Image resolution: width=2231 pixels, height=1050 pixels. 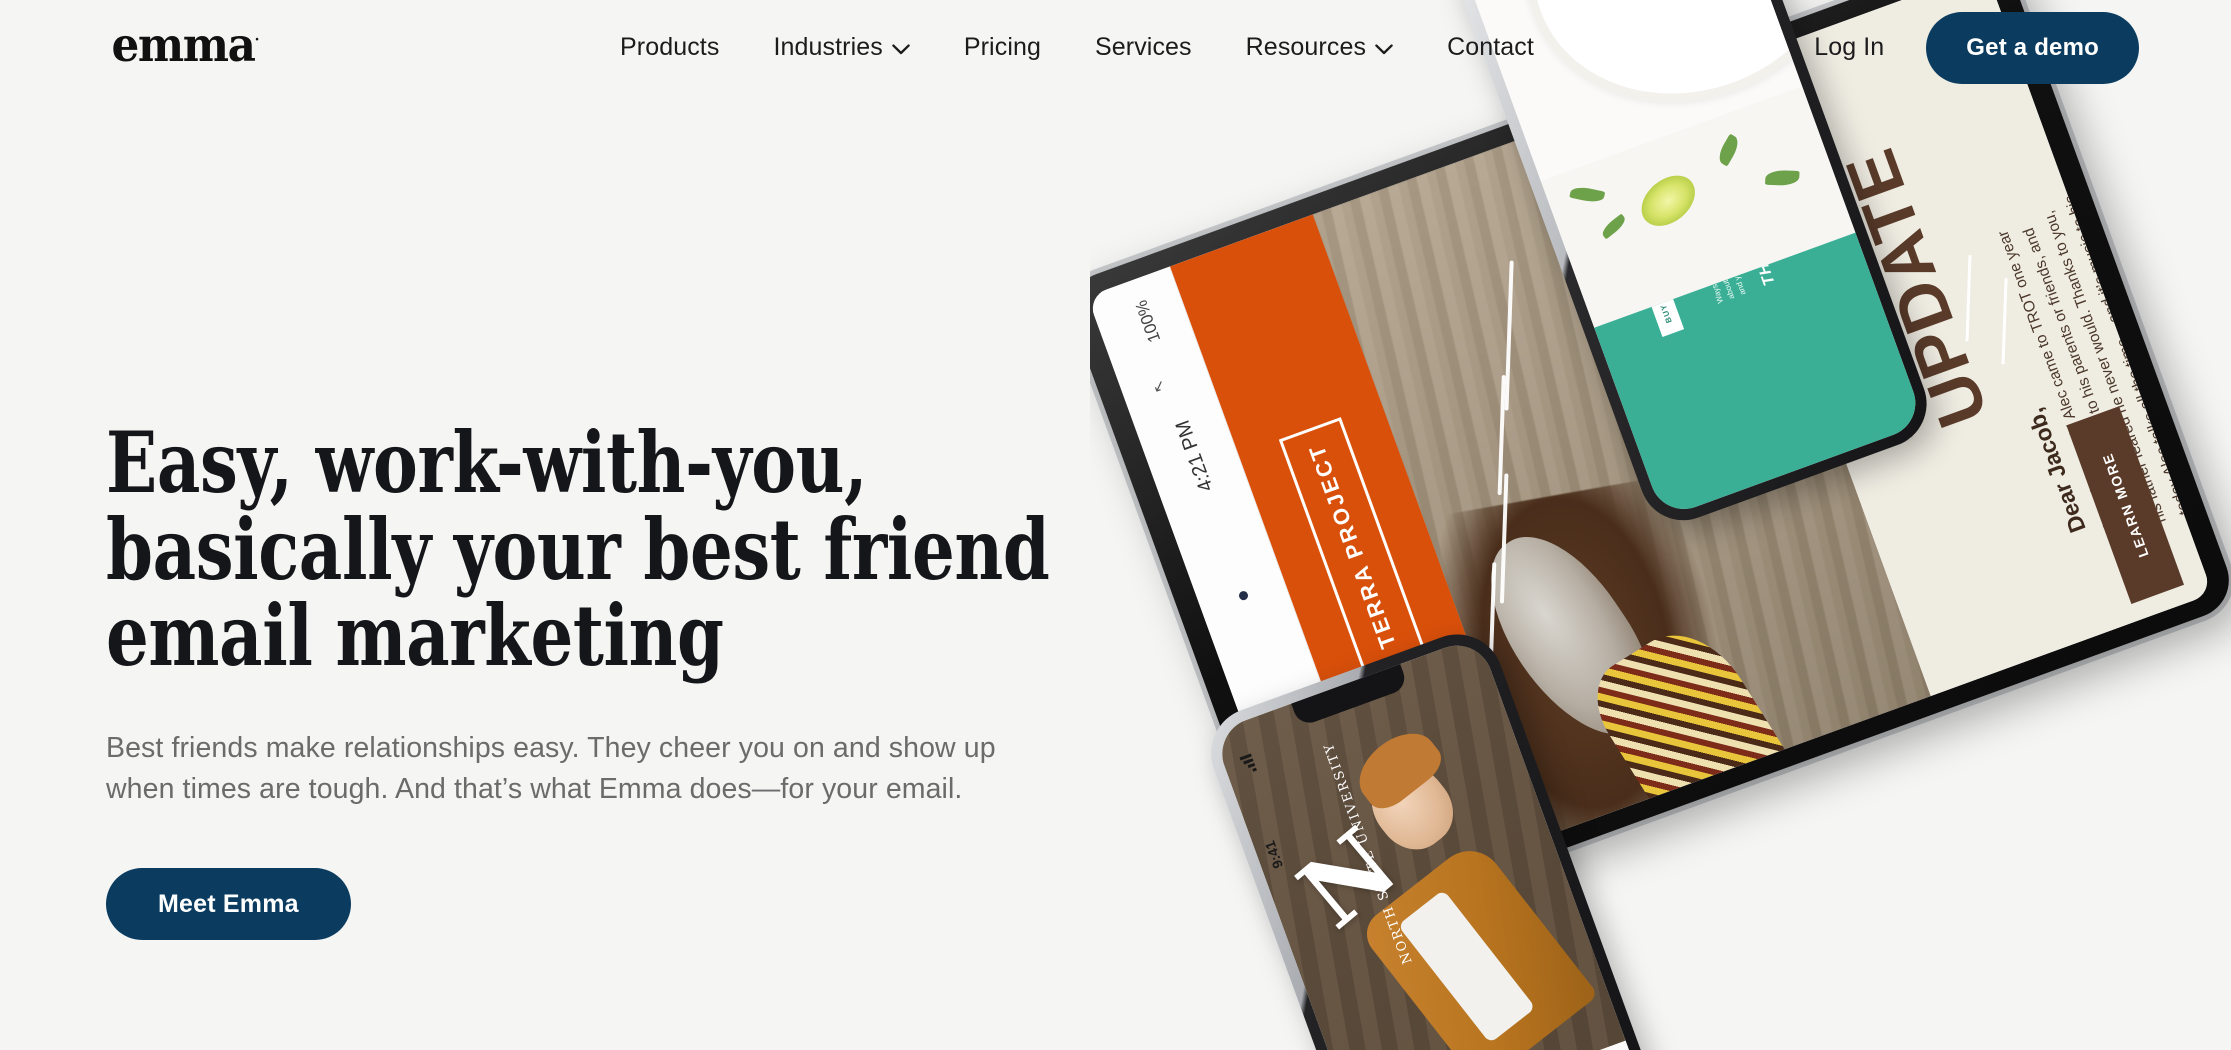 What do you see at coordinates (1352, 546) in the screenshot?
I see `terra-project-label: TERRA PROJECT` at bounding box center [1352, 546].